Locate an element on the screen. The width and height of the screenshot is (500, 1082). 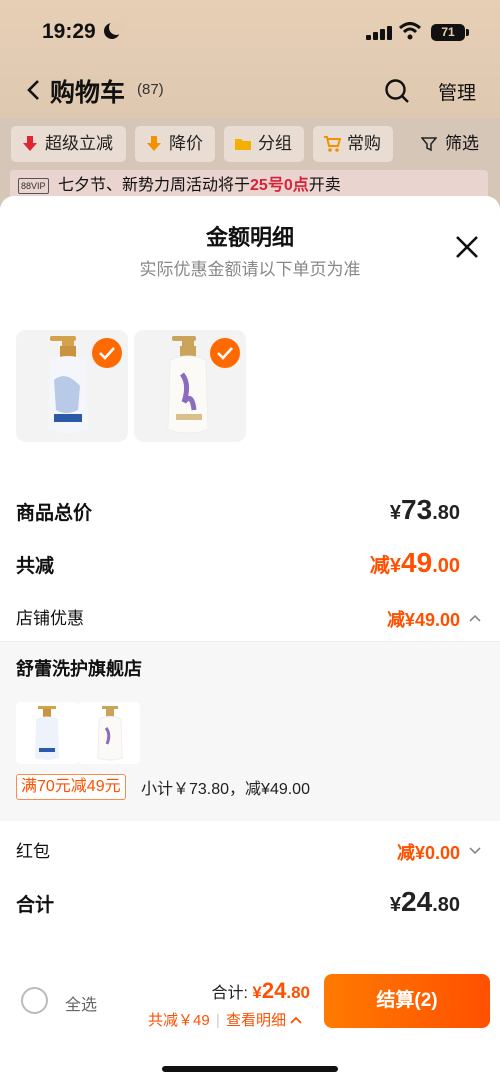
filter-group: 分组 is located at coordinates (264, 144).